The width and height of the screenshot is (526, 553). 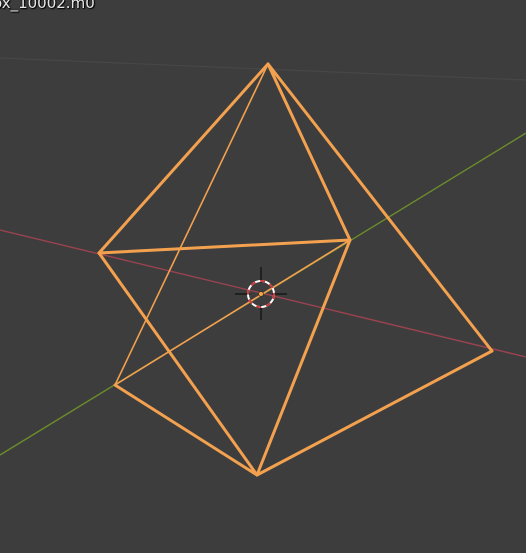 What do you see at coordinates (47, 6) in the screenshot?
I see `object-name-label: ox_10002.m0` at bounding box center [47, 6].